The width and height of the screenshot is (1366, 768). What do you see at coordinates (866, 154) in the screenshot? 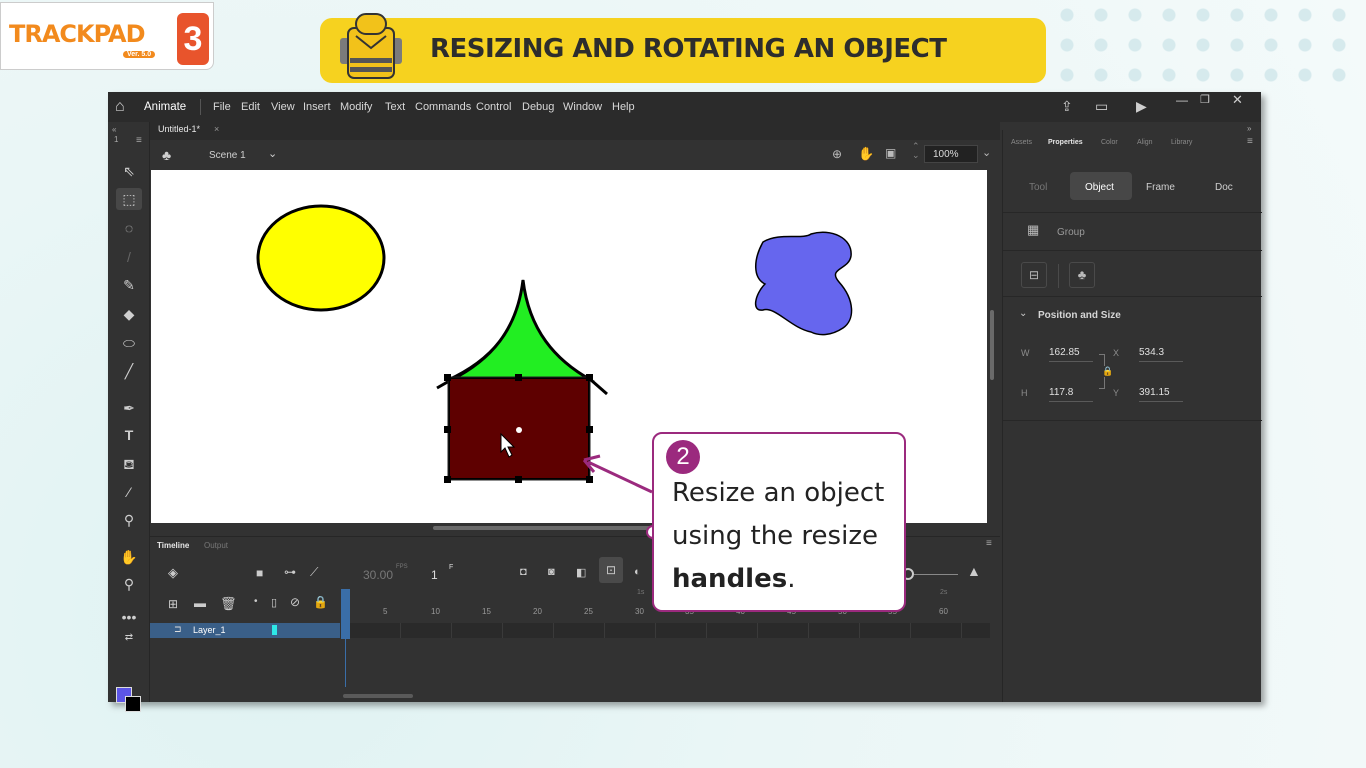
I see `rotate-stage-icon: ✋` at bounding box center [866, 154].